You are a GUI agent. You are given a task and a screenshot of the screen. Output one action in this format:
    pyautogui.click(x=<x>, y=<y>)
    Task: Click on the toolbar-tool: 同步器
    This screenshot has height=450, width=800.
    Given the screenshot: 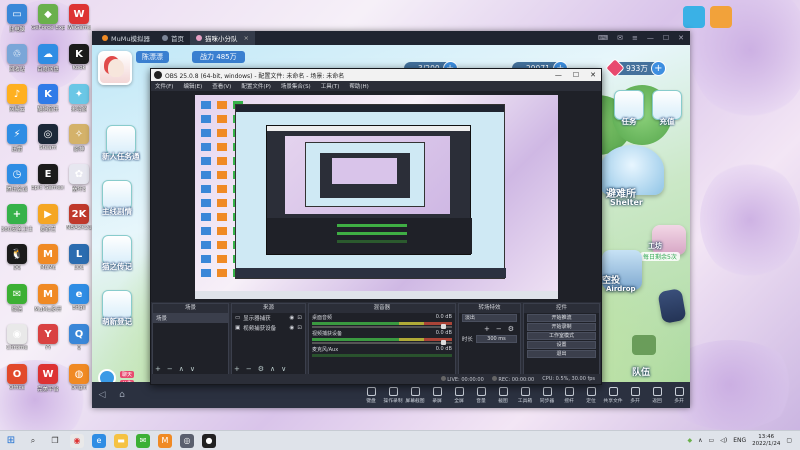 What is the action you would take?
    pyautogui.click(x=547, y=395)
    